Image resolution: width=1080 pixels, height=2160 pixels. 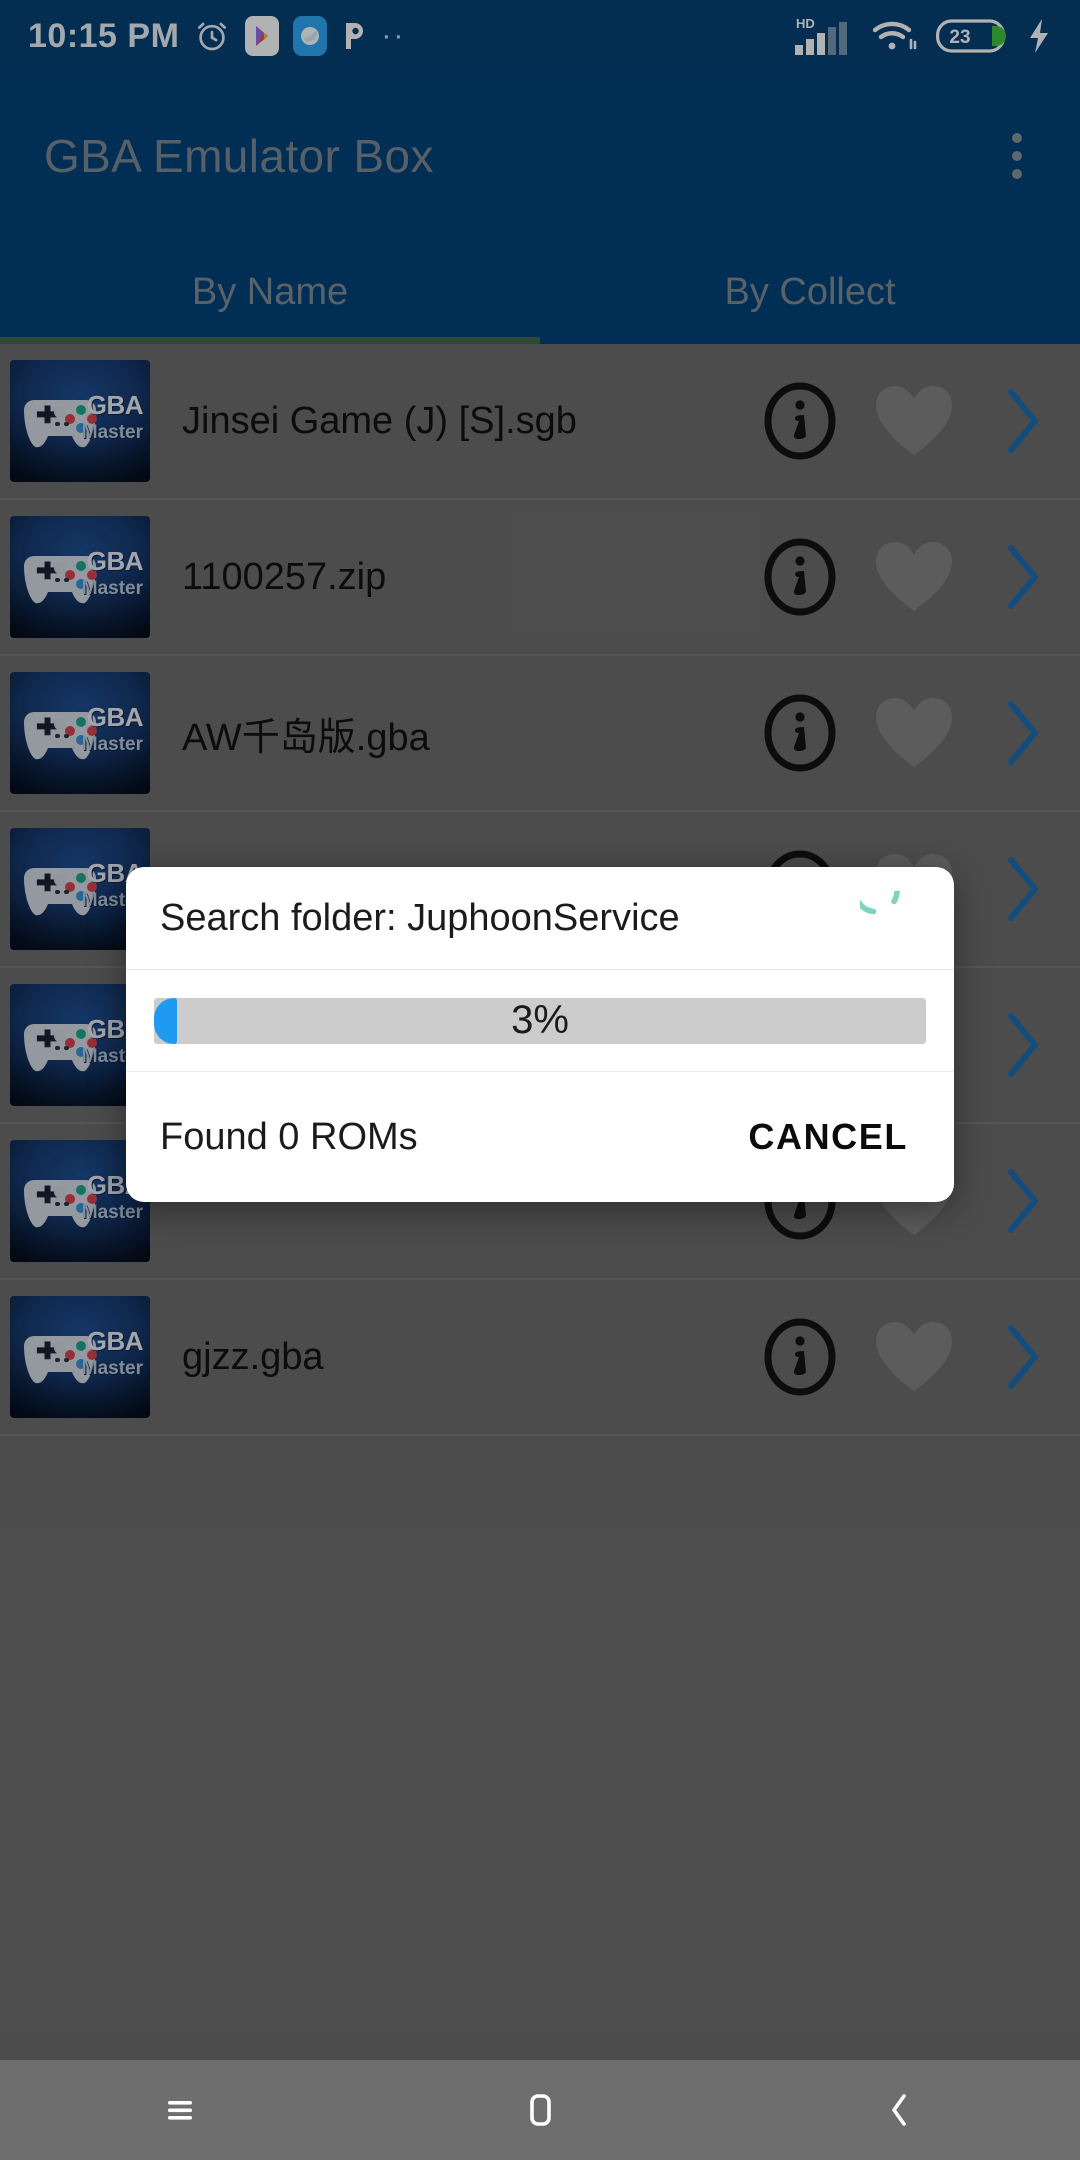 I want to click on dialog-header: Search folder: JuphoonService, so click(x=540, y=918).